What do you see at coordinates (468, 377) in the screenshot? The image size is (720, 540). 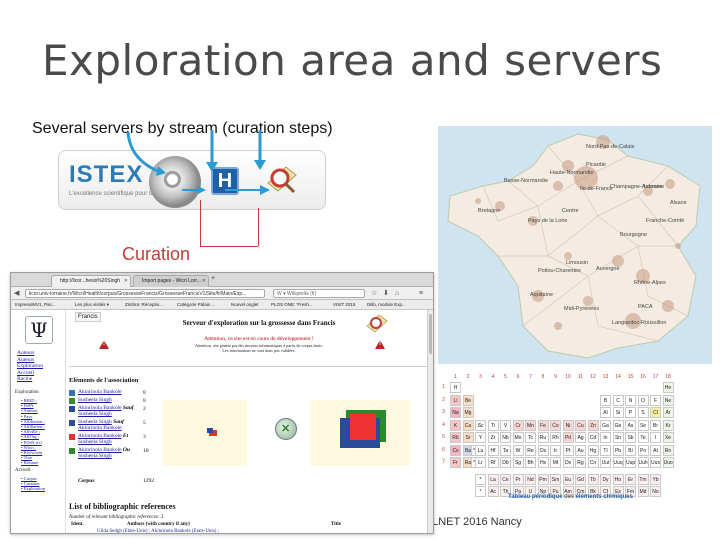 I see `group-number: 2` at bounding box center [468, 377].